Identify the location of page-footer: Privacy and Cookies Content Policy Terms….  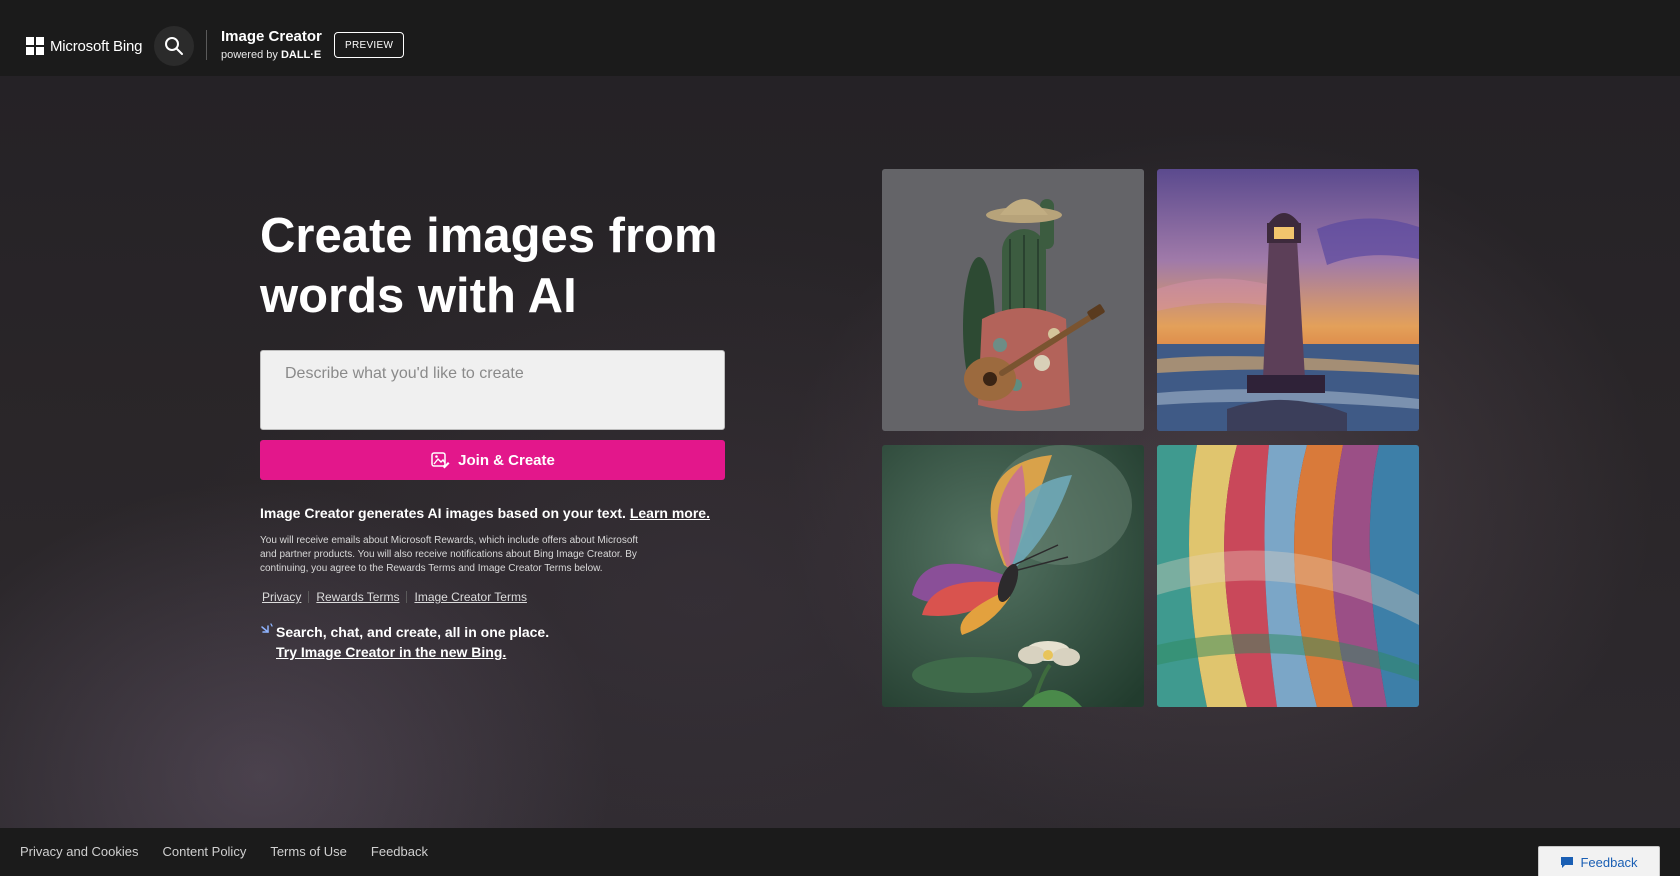
(840, 852).